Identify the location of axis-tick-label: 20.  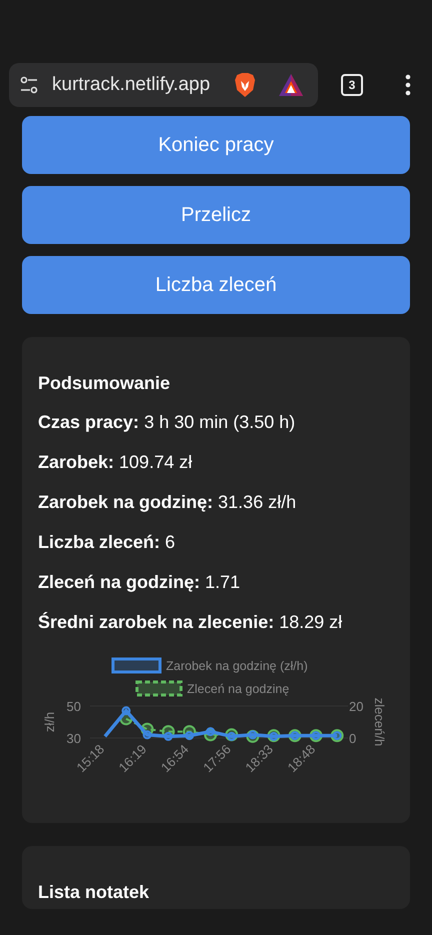
(356, 706).